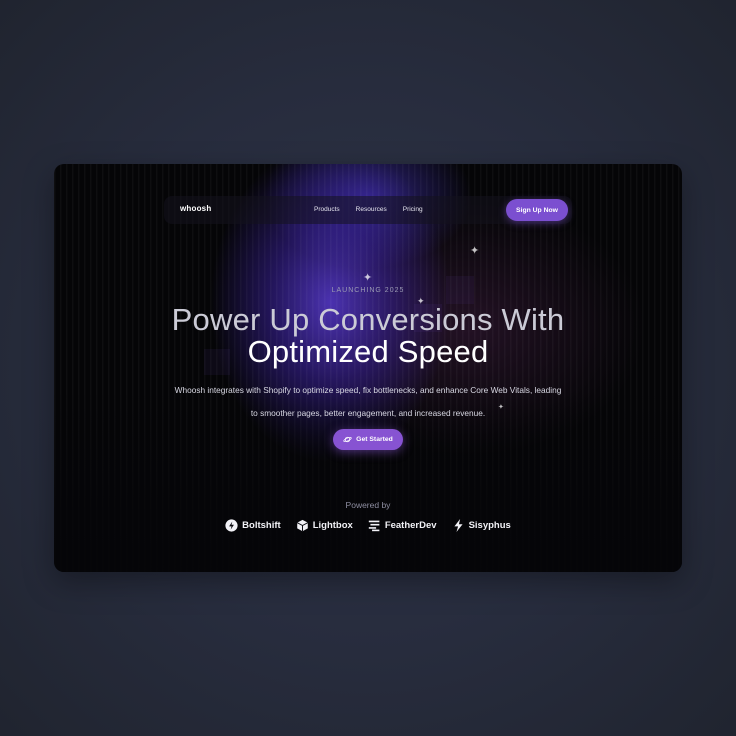 This screenshot has height=736, width=736. I want to click on lightning-icon, so click(458, 525).